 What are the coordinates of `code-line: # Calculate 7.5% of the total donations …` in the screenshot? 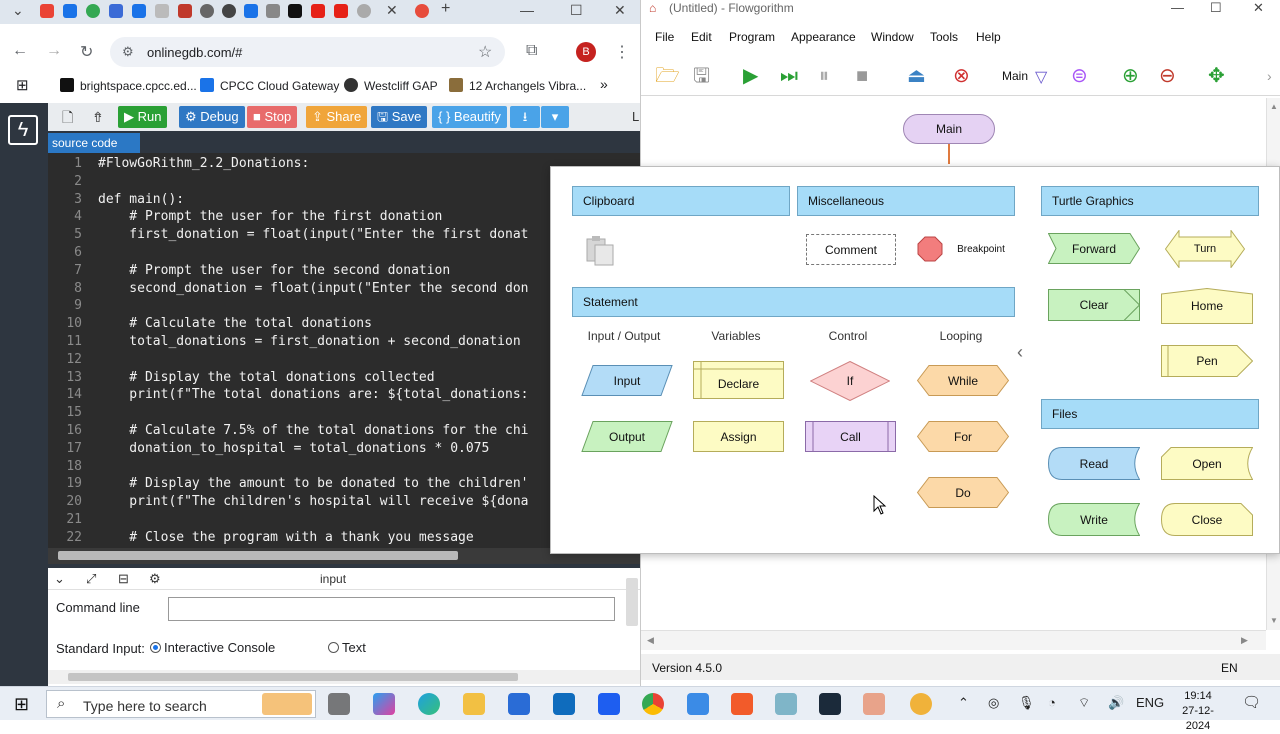 It's located at (313, 430).